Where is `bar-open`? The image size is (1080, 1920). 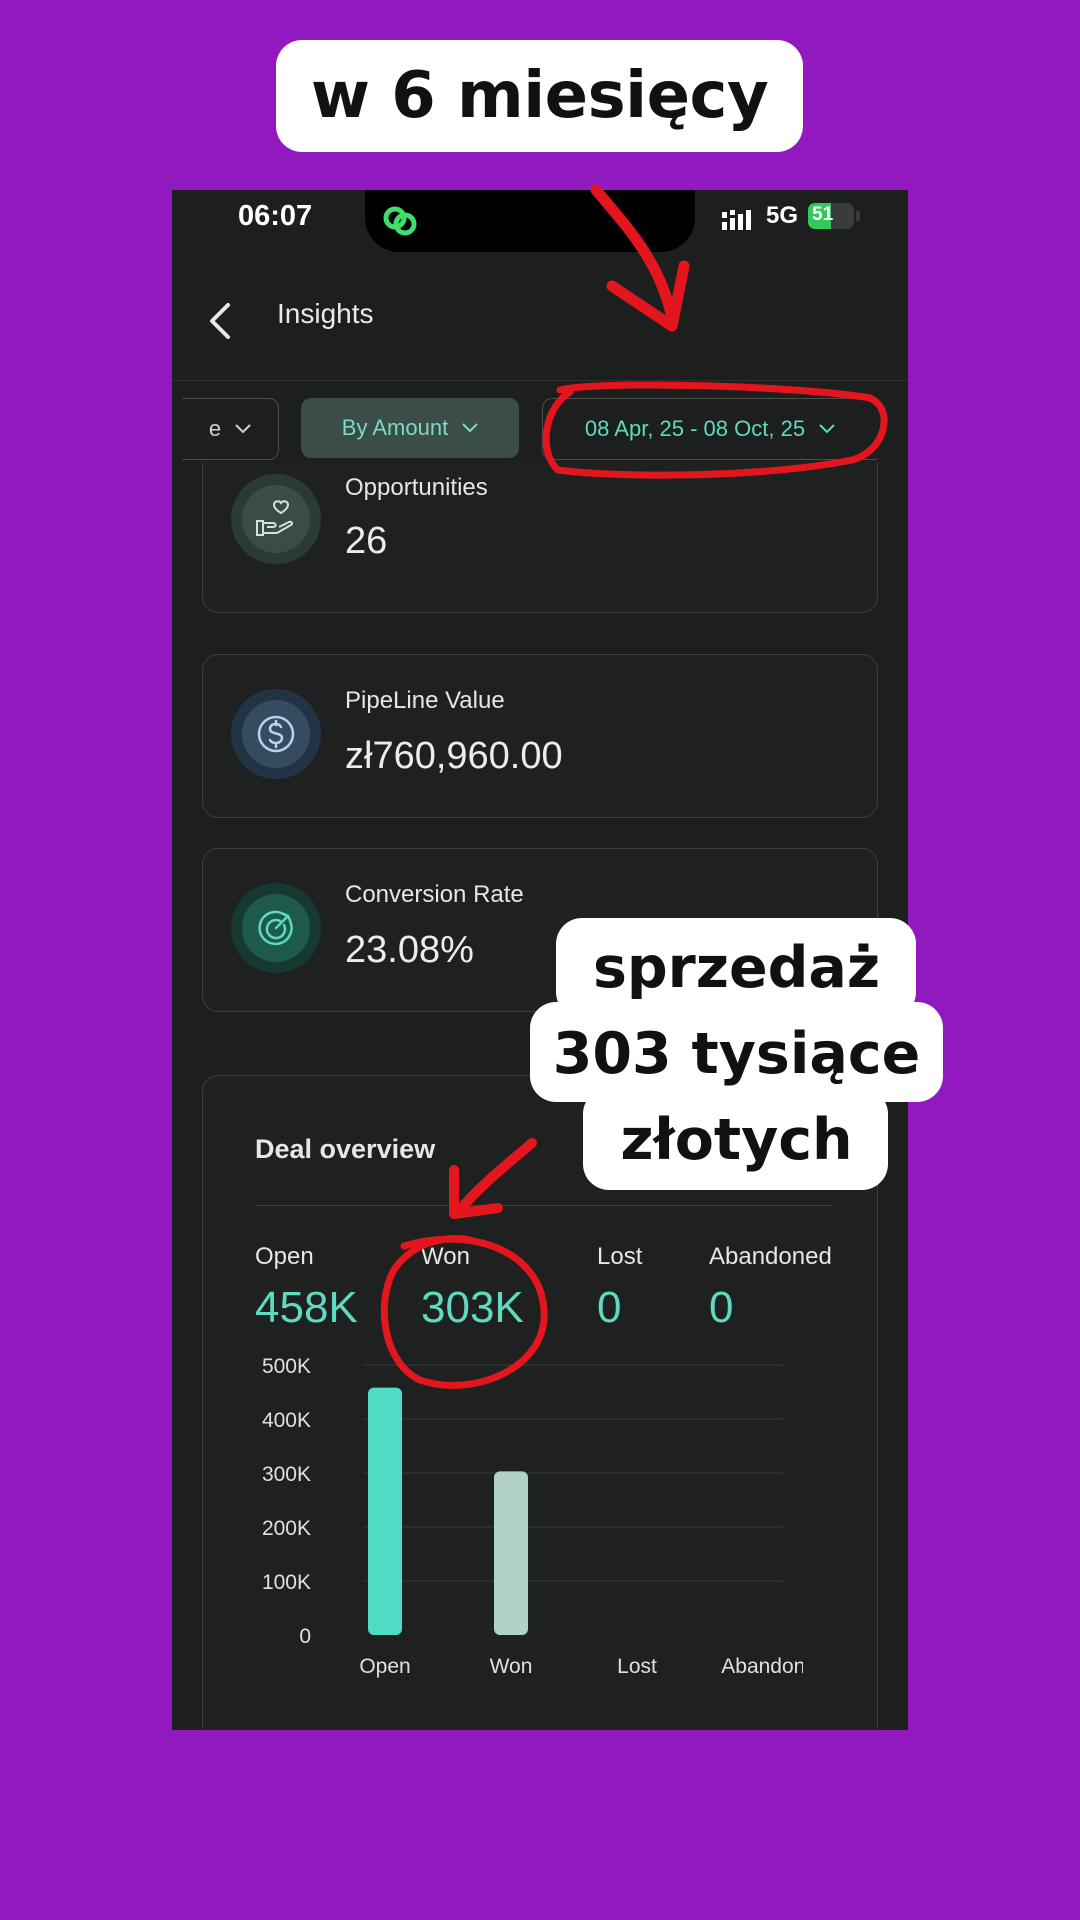
bar-open is located at coordinates (385, 1511).